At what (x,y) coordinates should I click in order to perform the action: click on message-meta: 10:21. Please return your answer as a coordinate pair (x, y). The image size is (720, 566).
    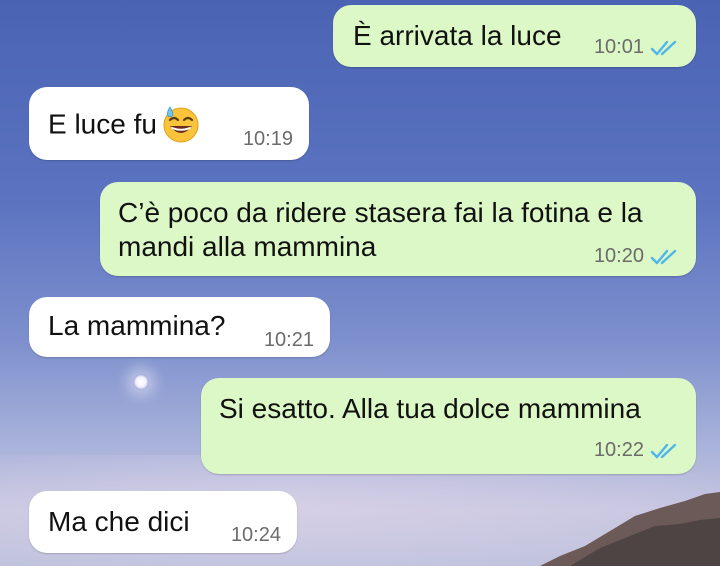
    Looking at the image, I should click on (289, 340).